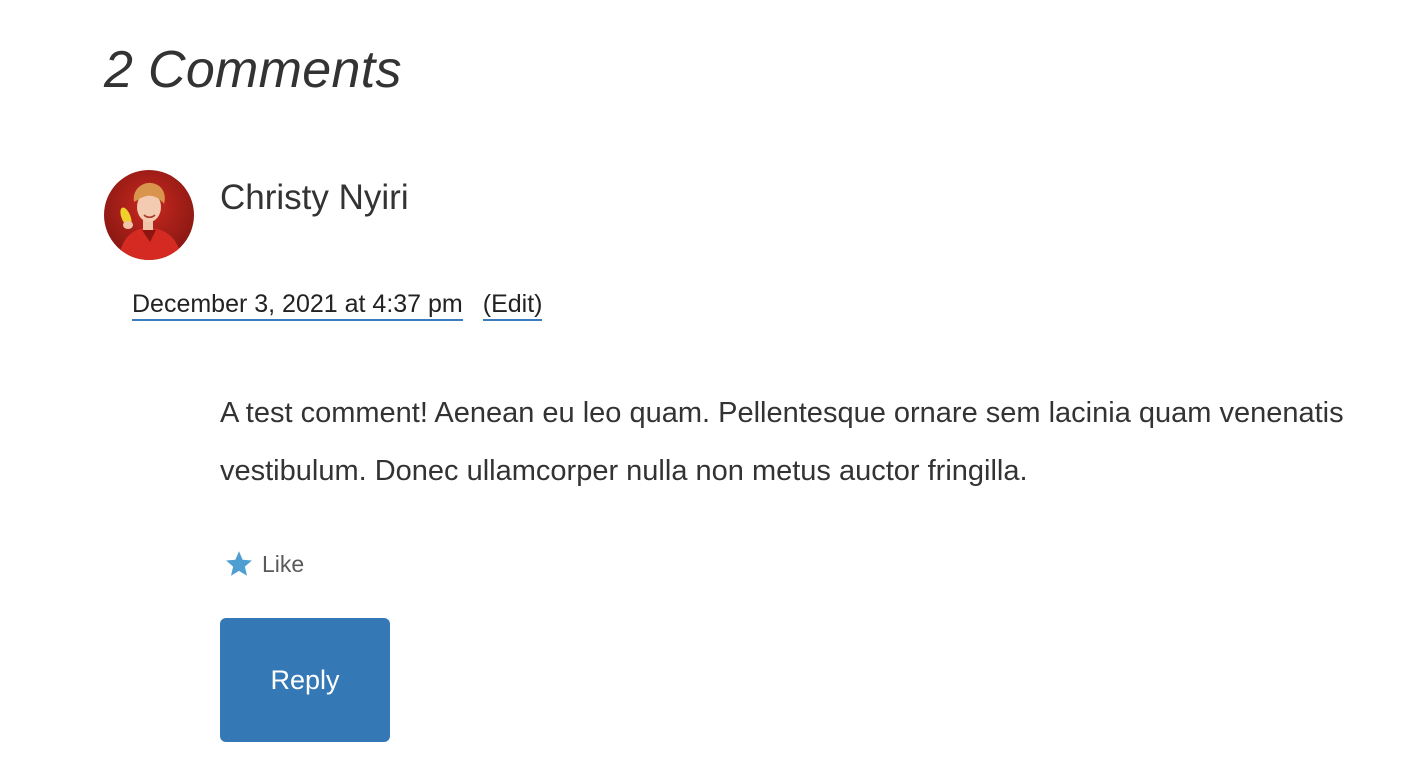 This screenshot has width=1416, height=774. I want to click on comment-edit-link: (Edit), so click(512, 305).